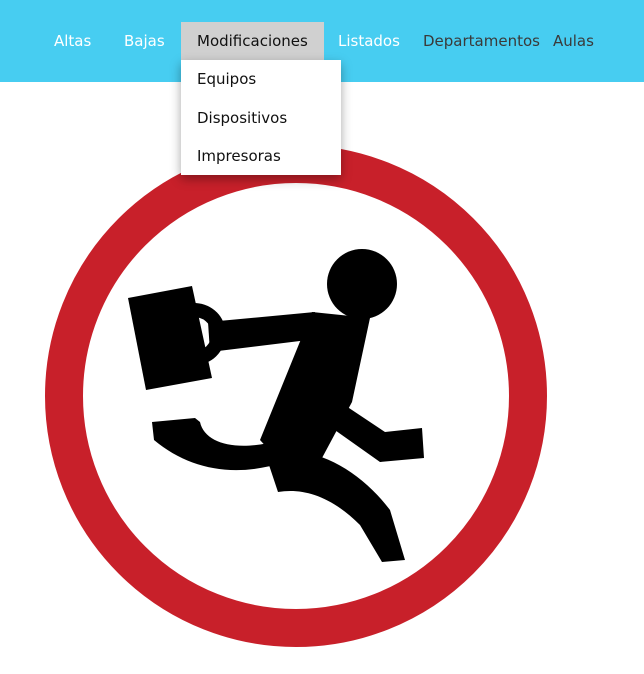  What do you see at coordinates (239, 156) in the screenshot?
I see `dropdown-item-impresoras: Impresoras` at bounding box center [239, 156].